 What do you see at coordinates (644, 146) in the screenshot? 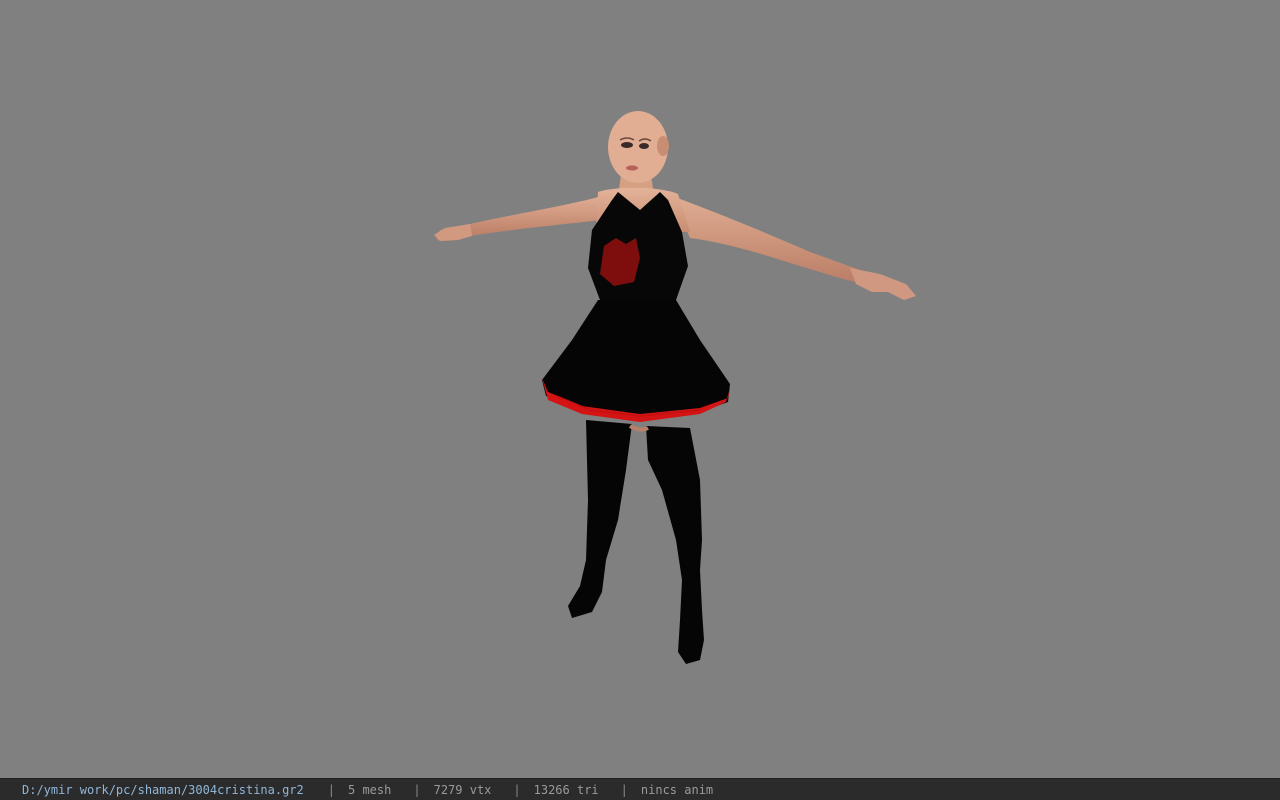
I see `eye-right` at bounding box center [644, 146].